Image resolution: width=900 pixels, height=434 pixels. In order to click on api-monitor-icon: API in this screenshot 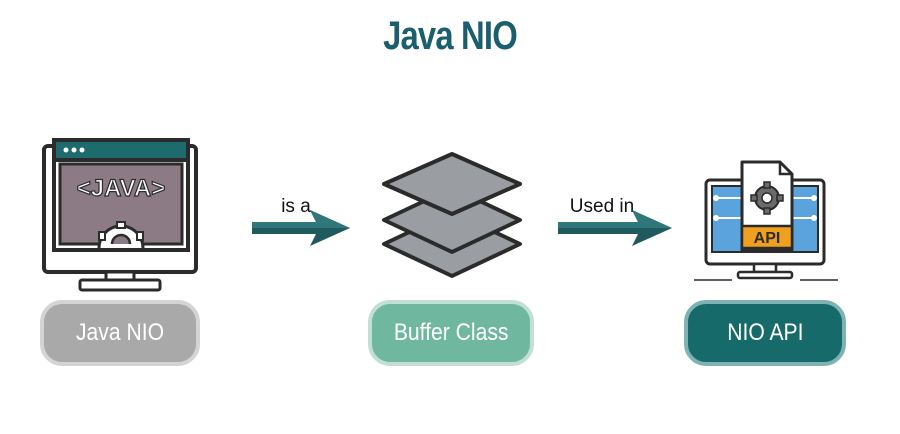, I will do `click(766, 220)`.